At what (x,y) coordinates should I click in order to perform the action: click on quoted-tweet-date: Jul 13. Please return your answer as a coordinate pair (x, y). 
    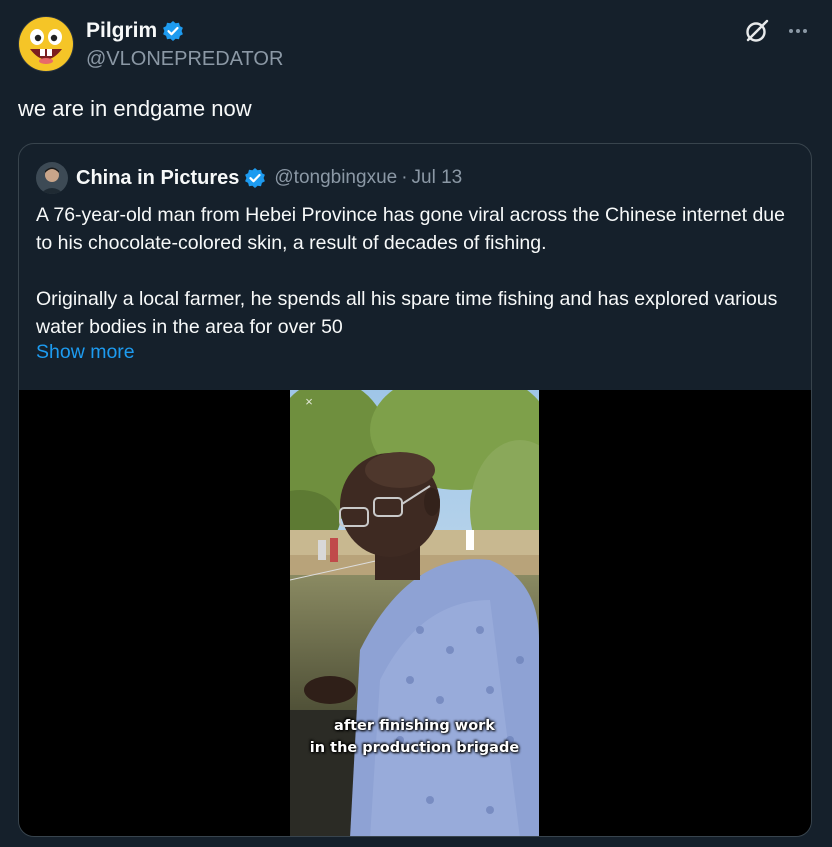
    Looking at the image, I should click on (437, 178).